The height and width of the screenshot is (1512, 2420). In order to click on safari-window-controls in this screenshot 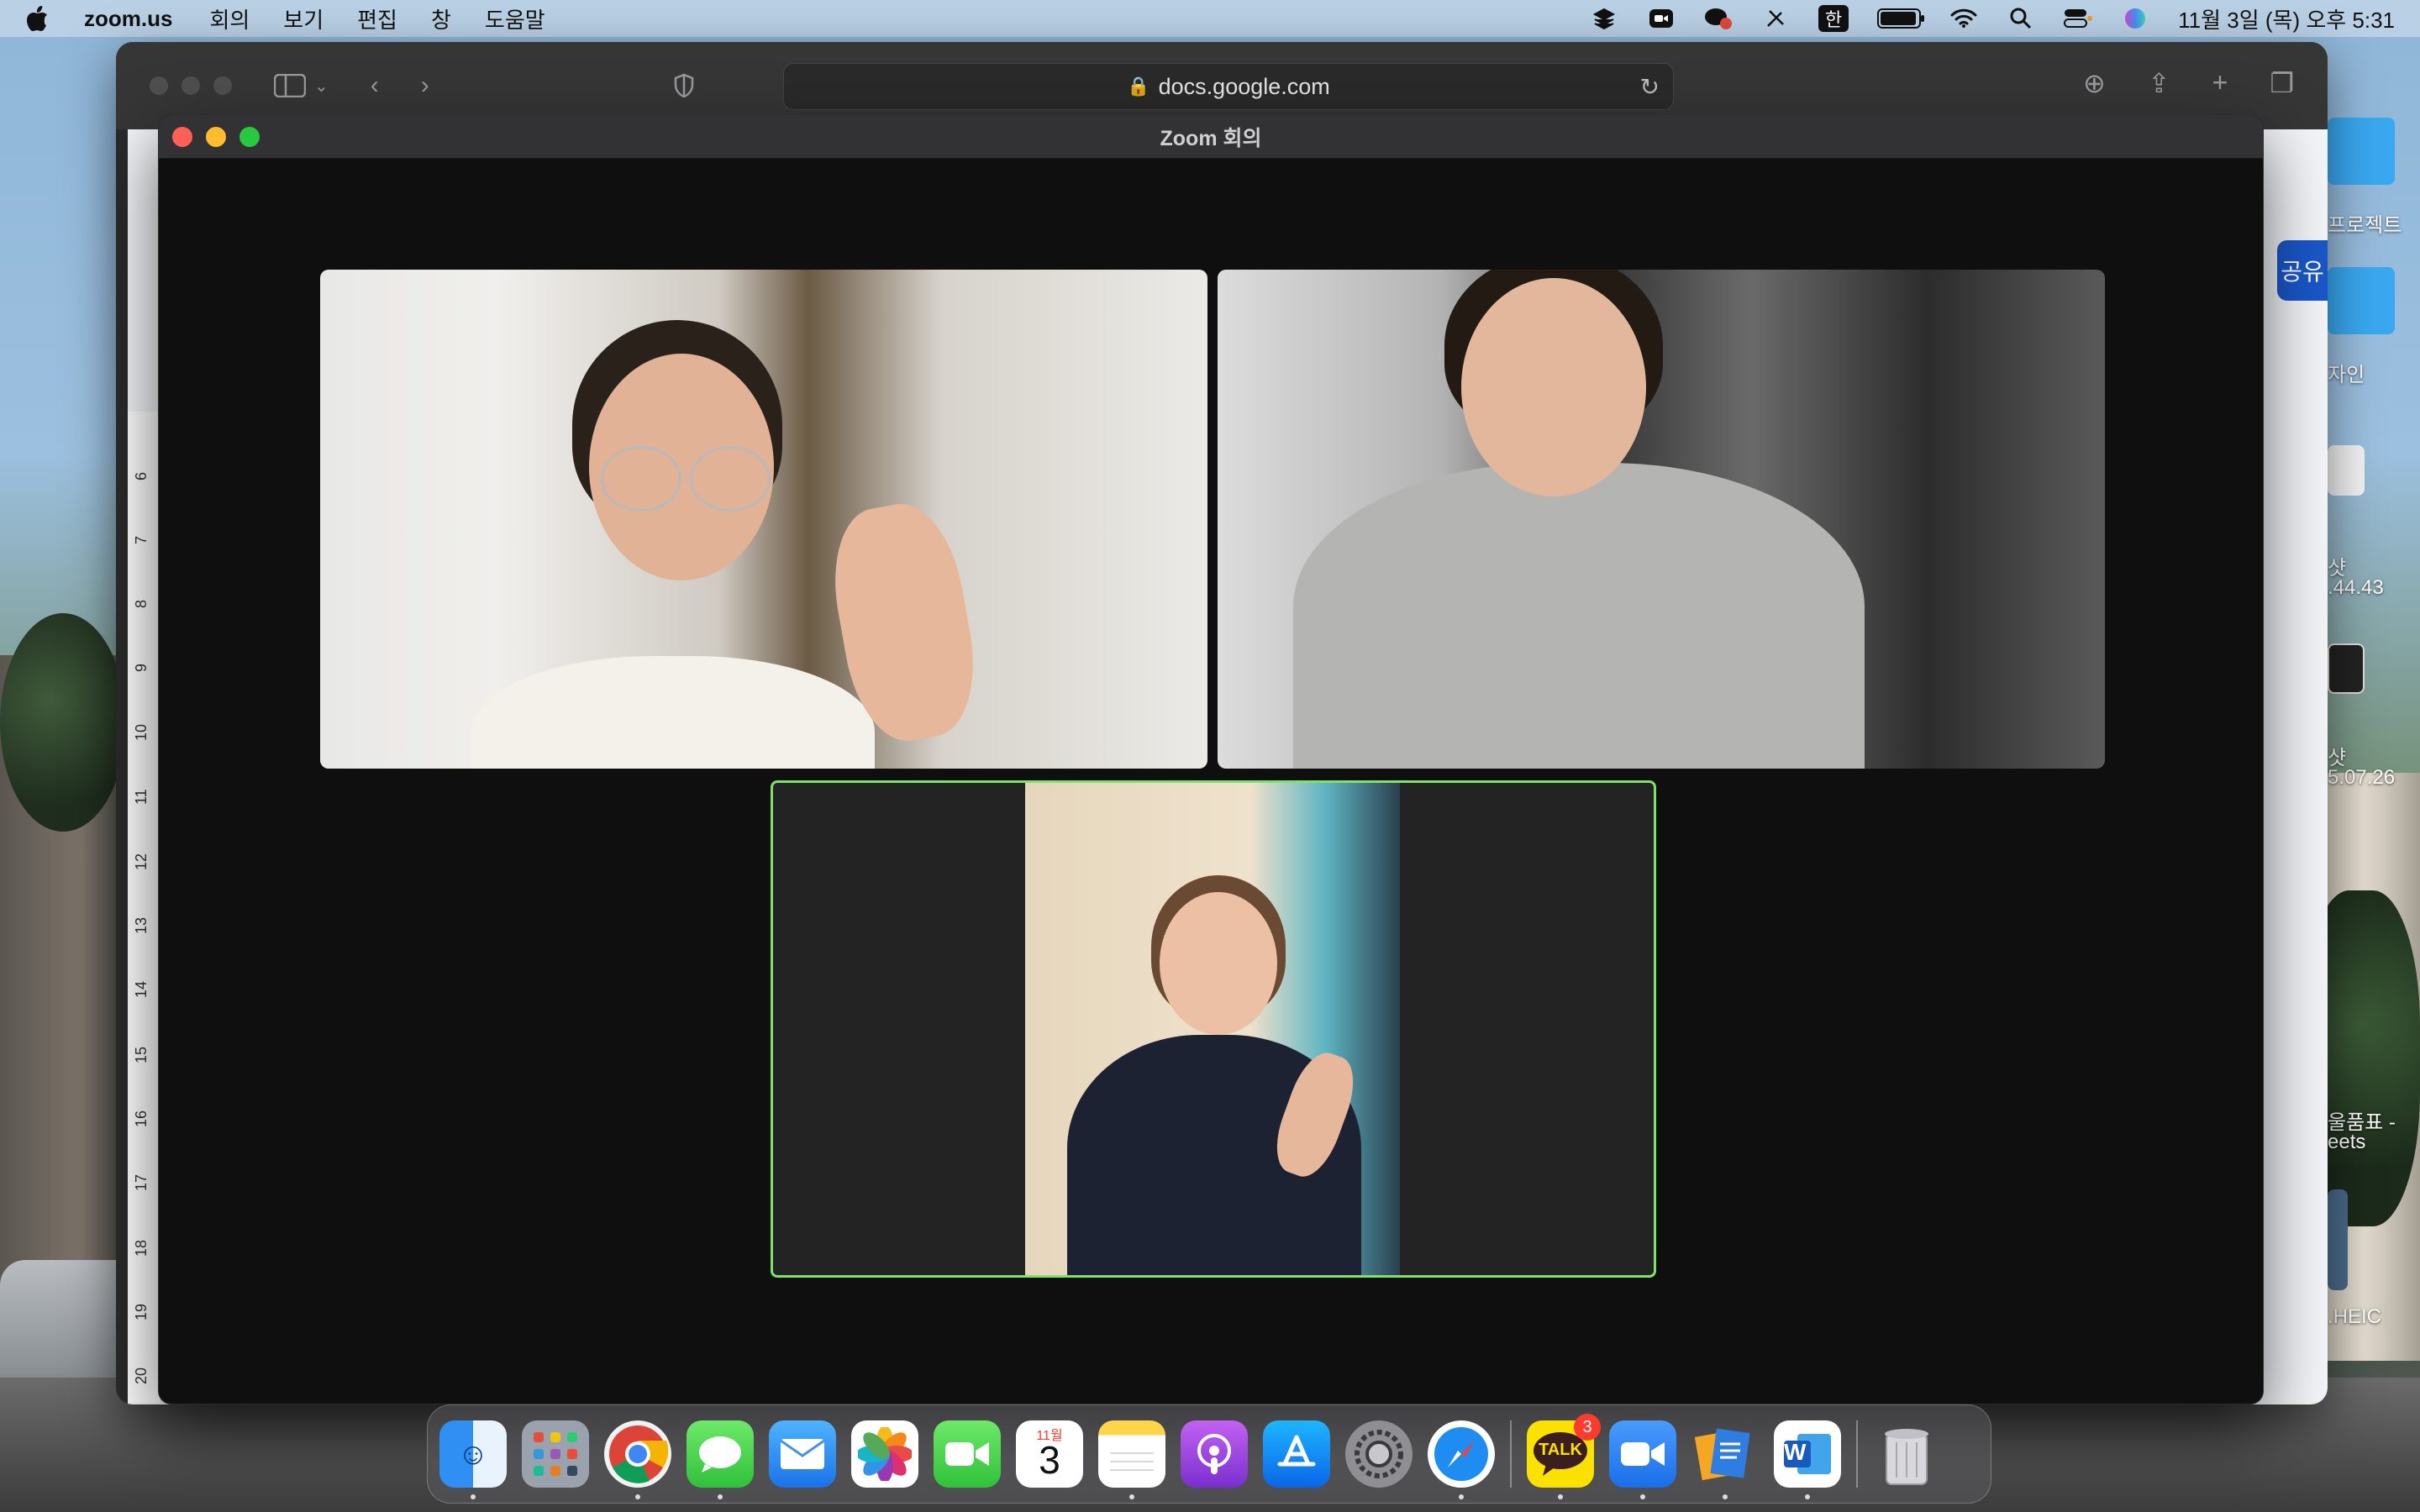, I will do `click(191, 85)`.